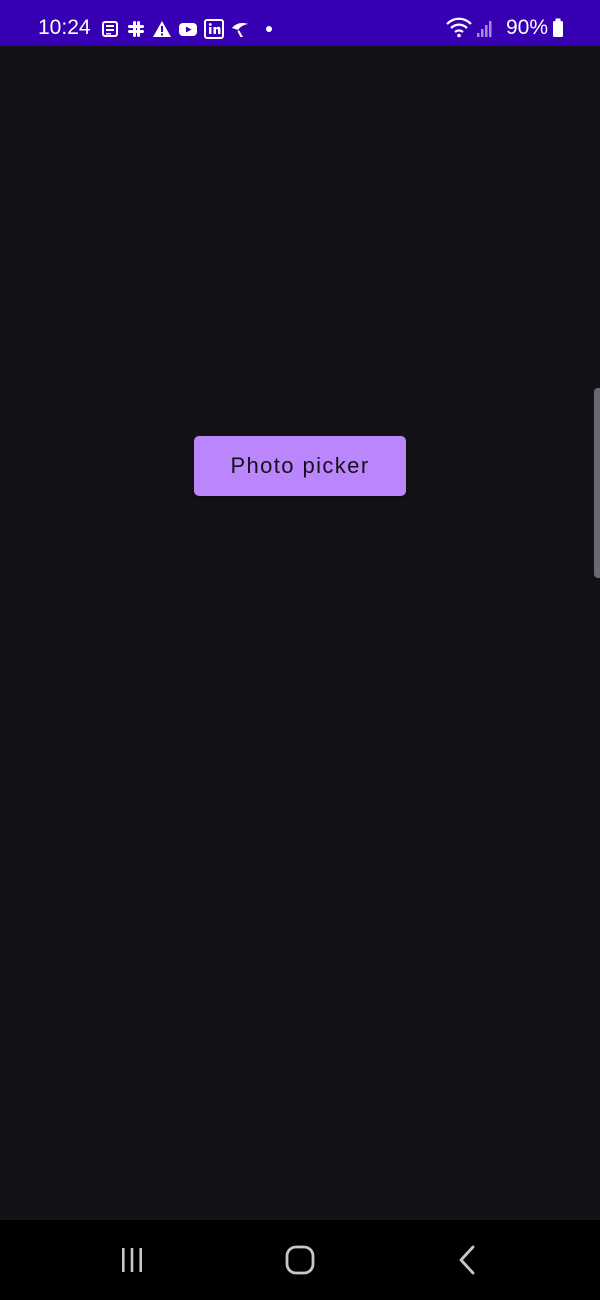  I want to click on battery-percent: 90%, so click(526, 27).